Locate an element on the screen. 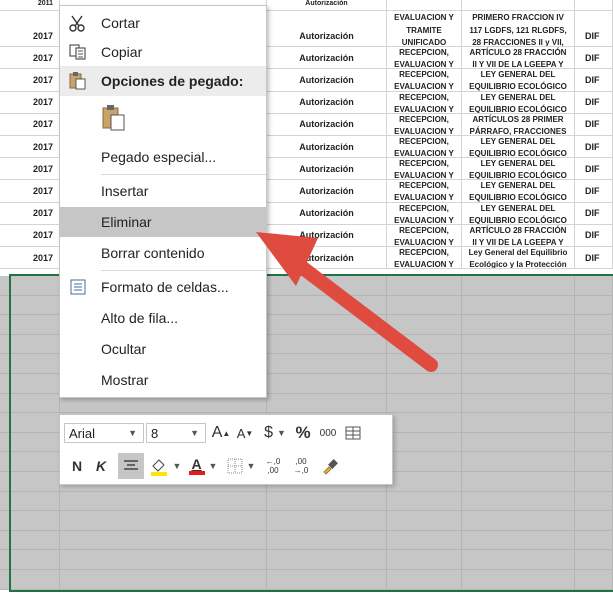 Image resolution: width=613 pixels, height=606 pixels. menu-item-insert: Insertar is located at coordinates (163, 191).